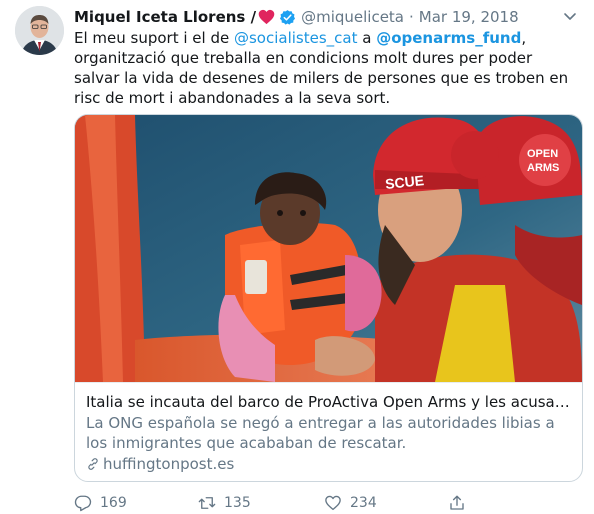 This screenshot has height=514, width=594. I want to click on tweet-text-part: a, so click(367, 38).